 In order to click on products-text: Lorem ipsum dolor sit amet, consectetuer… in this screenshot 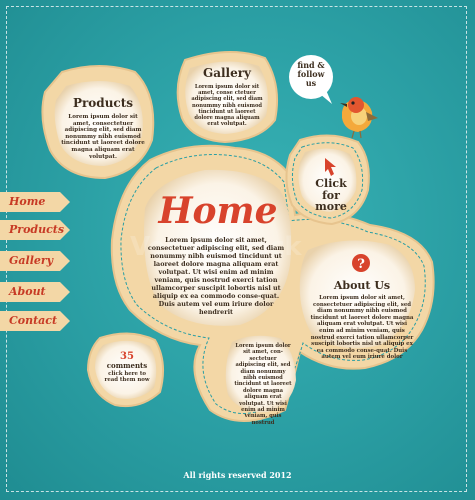, I will do `click(103, 137)`.